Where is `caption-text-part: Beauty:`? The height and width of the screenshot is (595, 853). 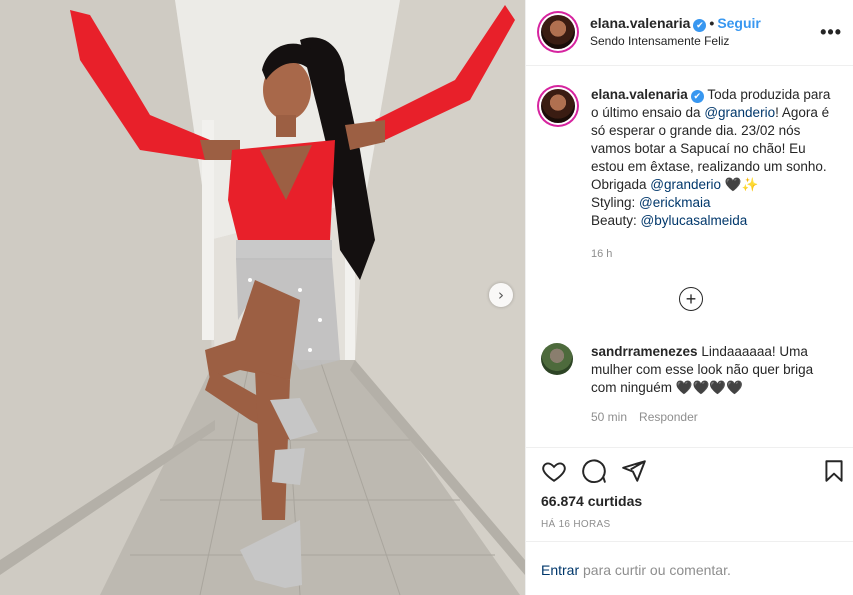
caption-text-part: Beauty: is located at coordinates (616, 220).